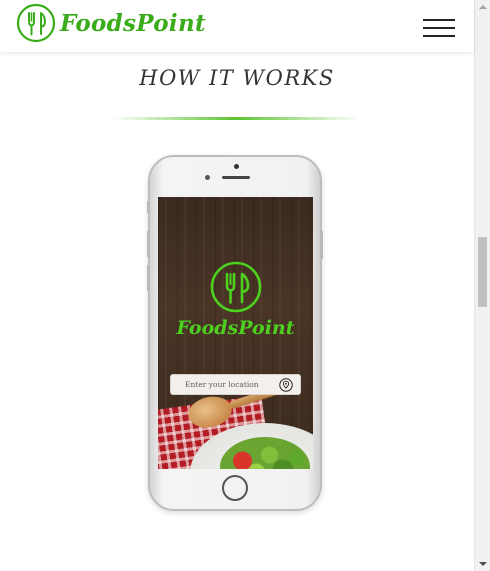 This screenshot has height=571, width=490. What do you see at coordinates (236, 166) in the screenshot?
I see `phone-camera` at bounding box center [236, 166].